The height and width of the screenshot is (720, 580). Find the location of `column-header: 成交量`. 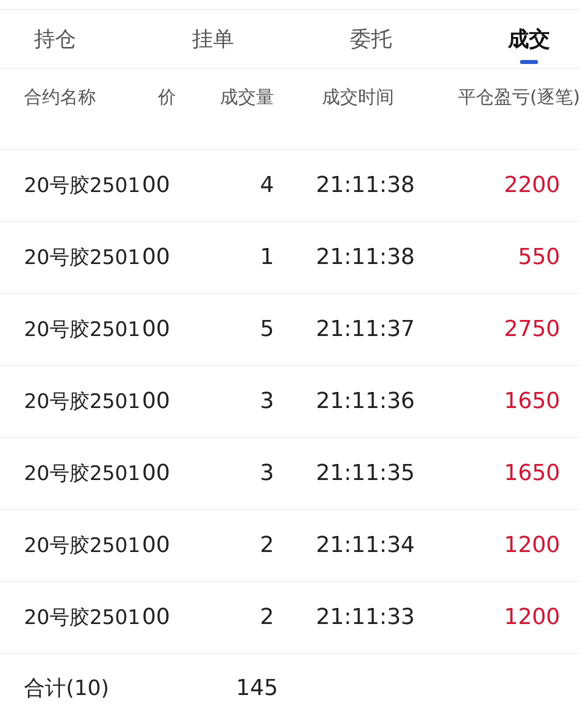

column-header: 成交量 is located at coordinates (246, 97).